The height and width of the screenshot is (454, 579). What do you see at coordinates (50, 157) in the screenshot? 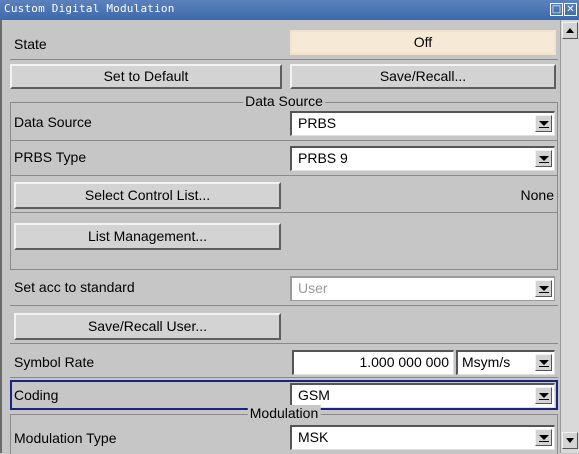
I see `prbs-type-label: PRBS Type` at bounding box center [50, 157].